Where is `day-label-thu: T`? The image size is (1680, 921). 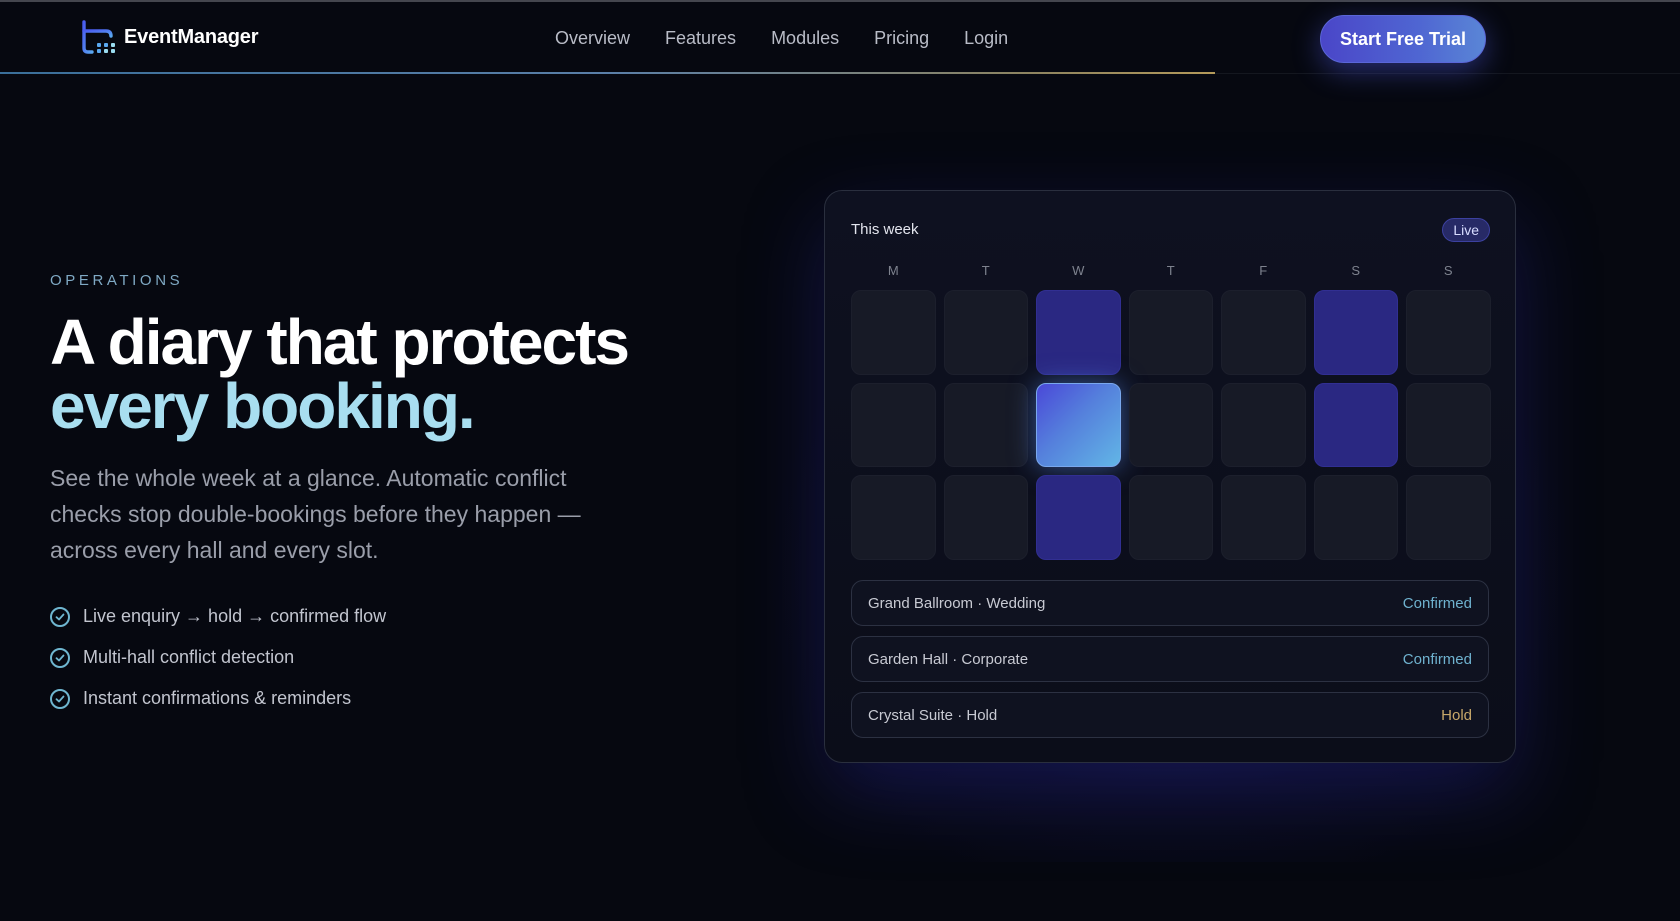 day-label-thu: T is located at coordinates (1170, 270).